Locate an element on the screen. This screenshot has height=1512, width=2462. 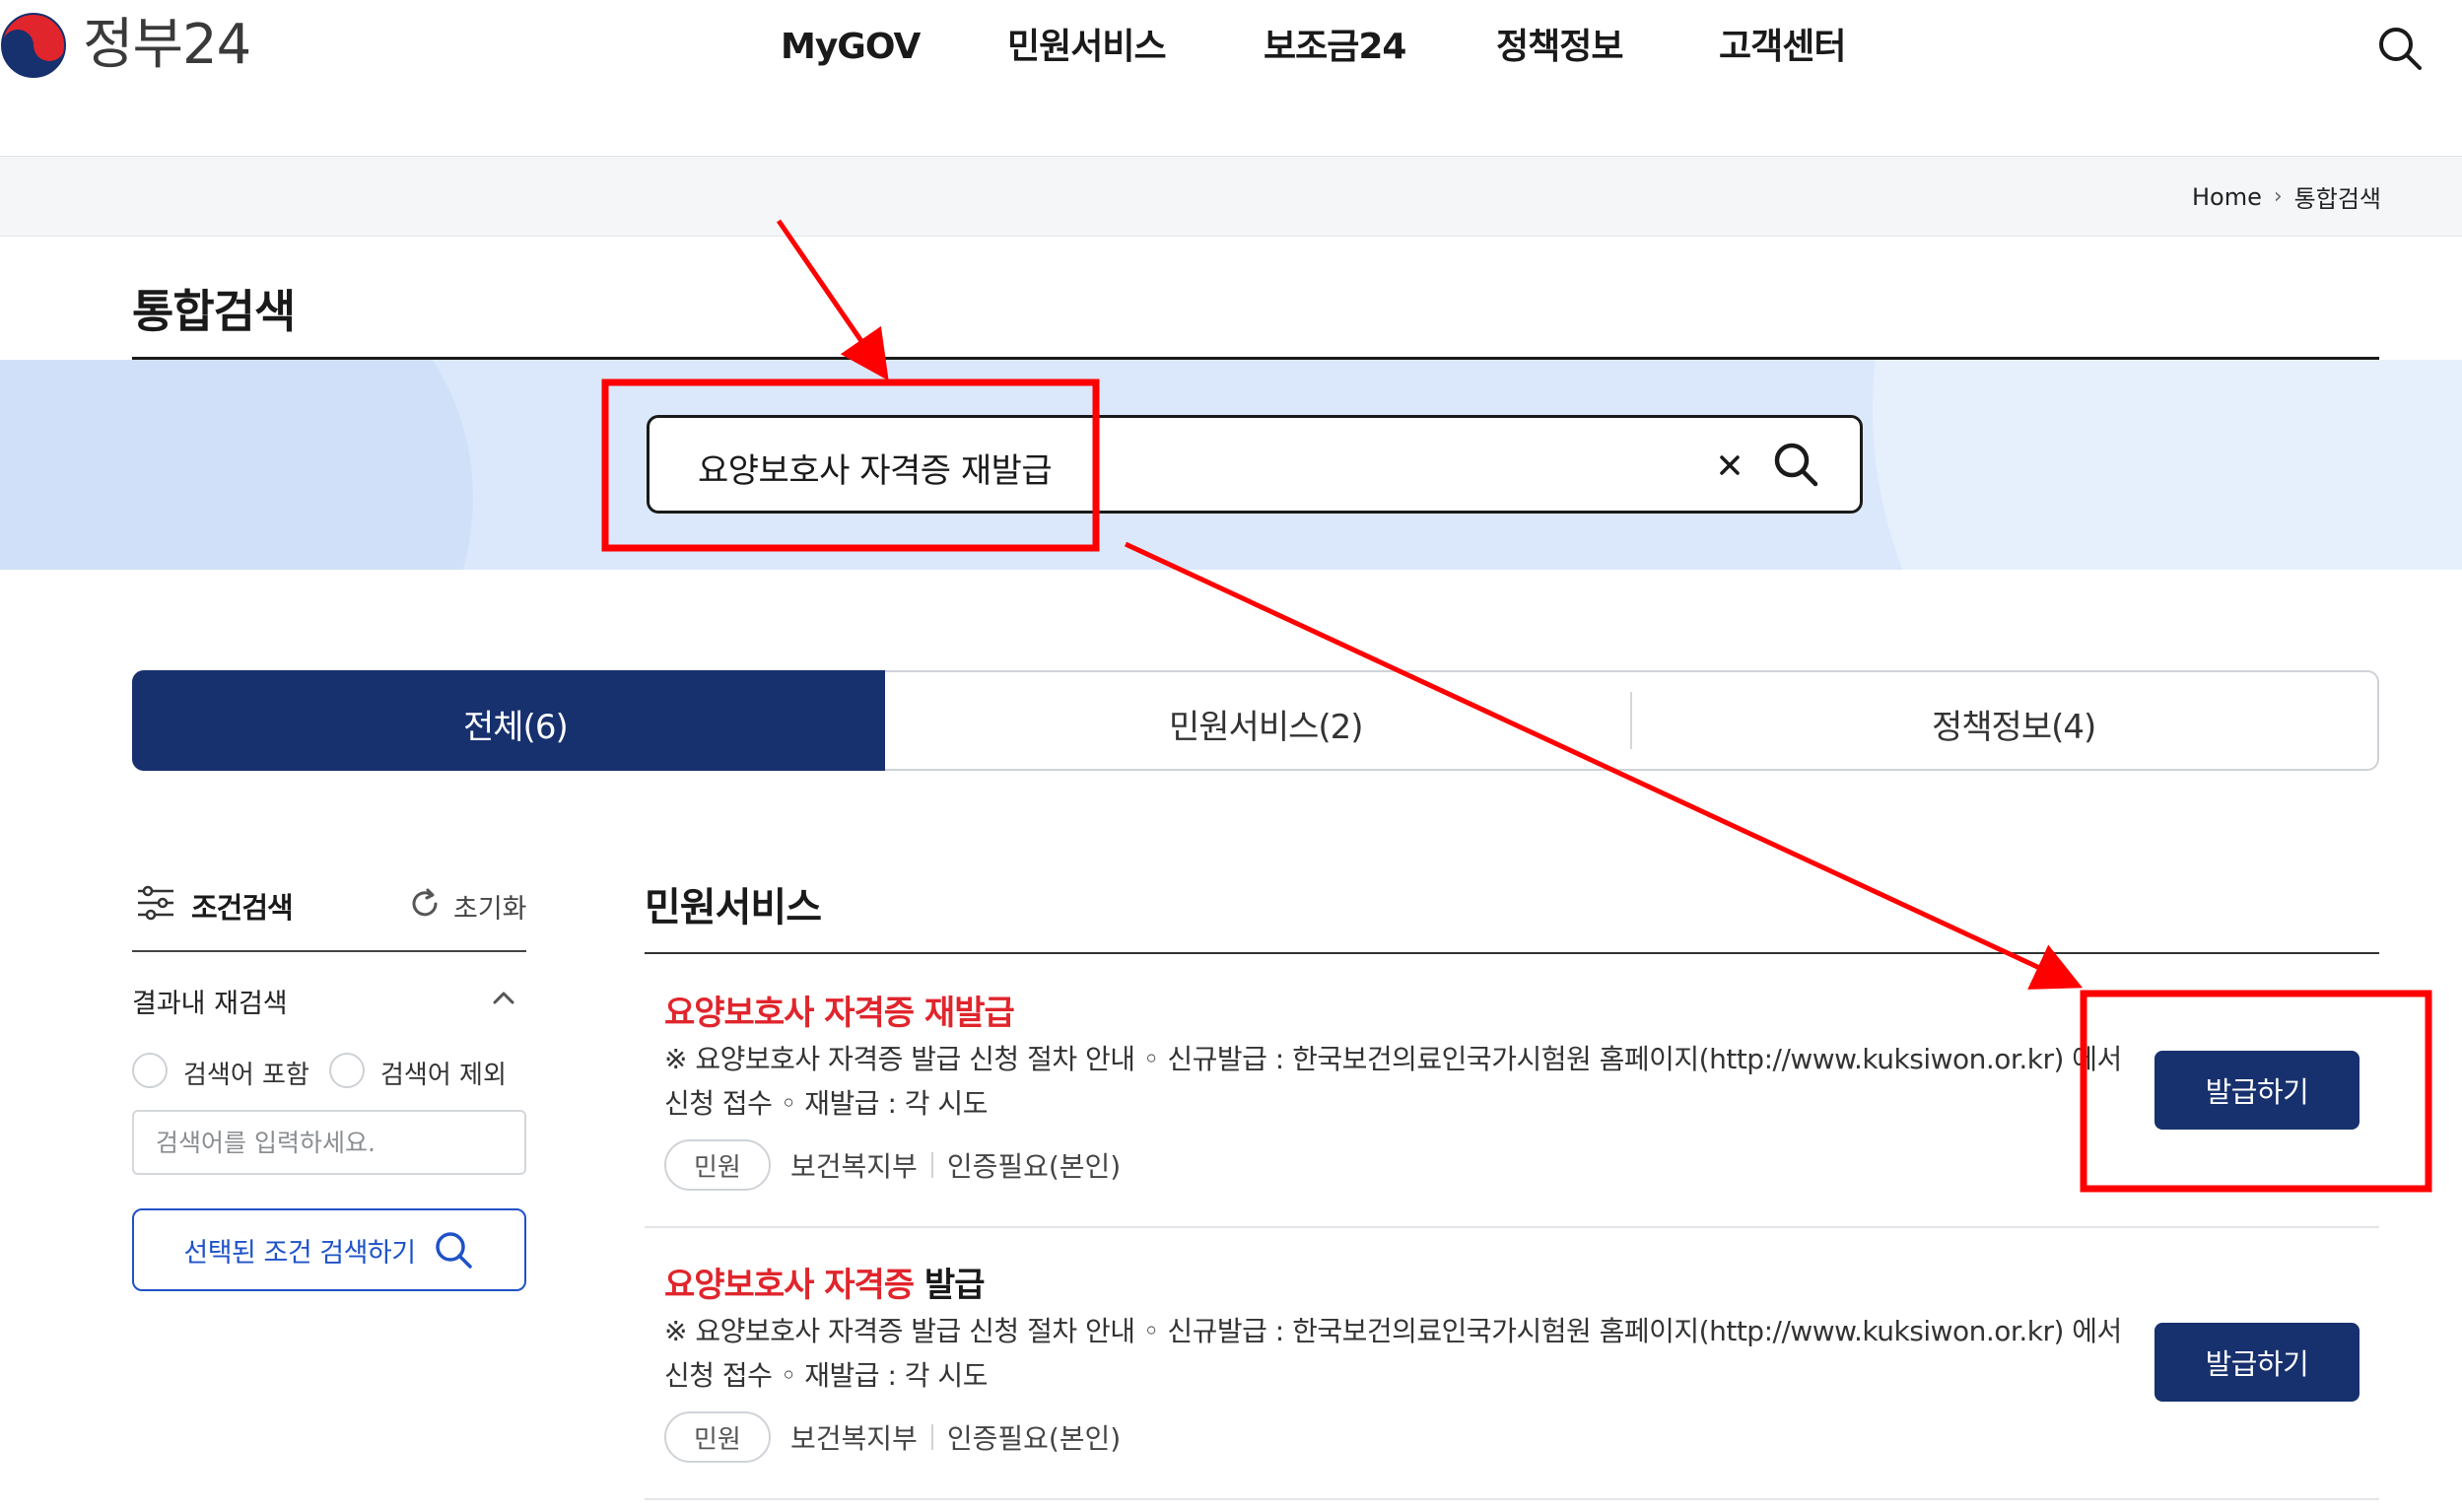
tab-civil-service: 민원서비스(2) is located at coordinates (1266, 724).